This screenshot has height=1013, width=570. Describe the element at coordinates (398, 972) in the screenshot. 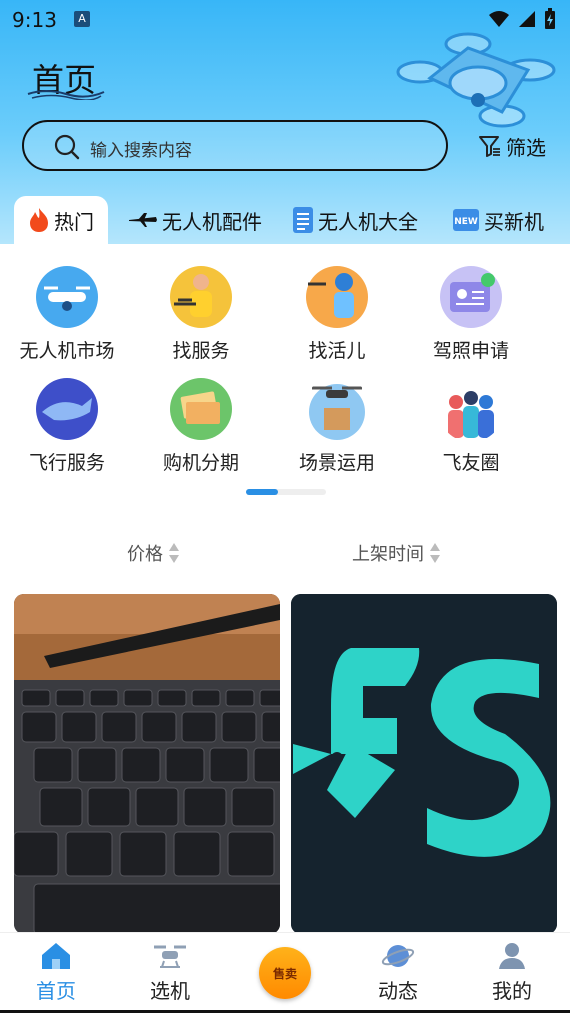

I see `nav-feed: 动态` at that location.